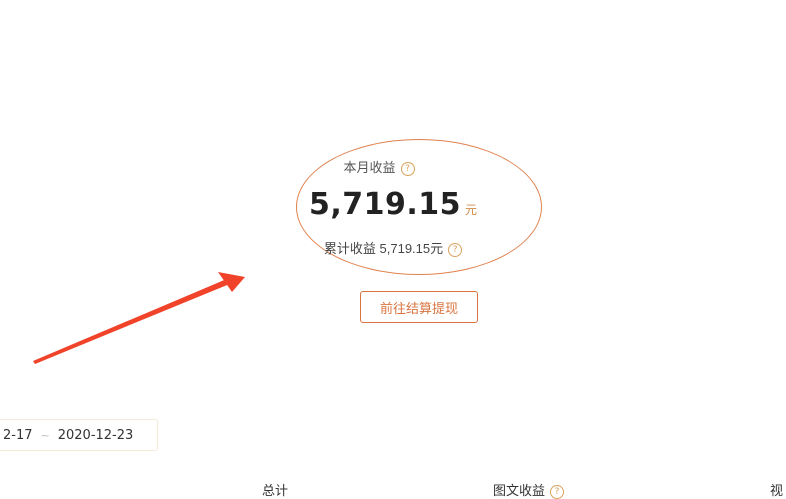  Describe the element at coordinates (419, 307) in the screenshot. I see `withdraw-button: 前往结算提现` at that location.